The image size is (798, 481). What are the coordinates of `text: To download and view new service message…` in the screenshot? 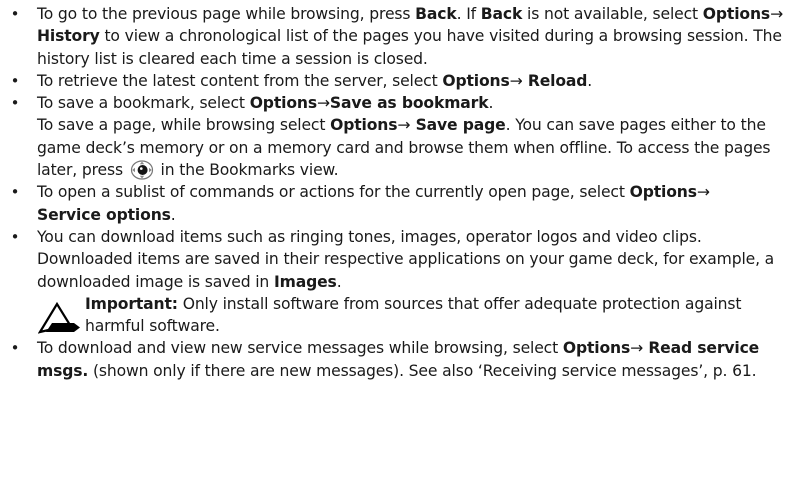 It's located at (300, 348).